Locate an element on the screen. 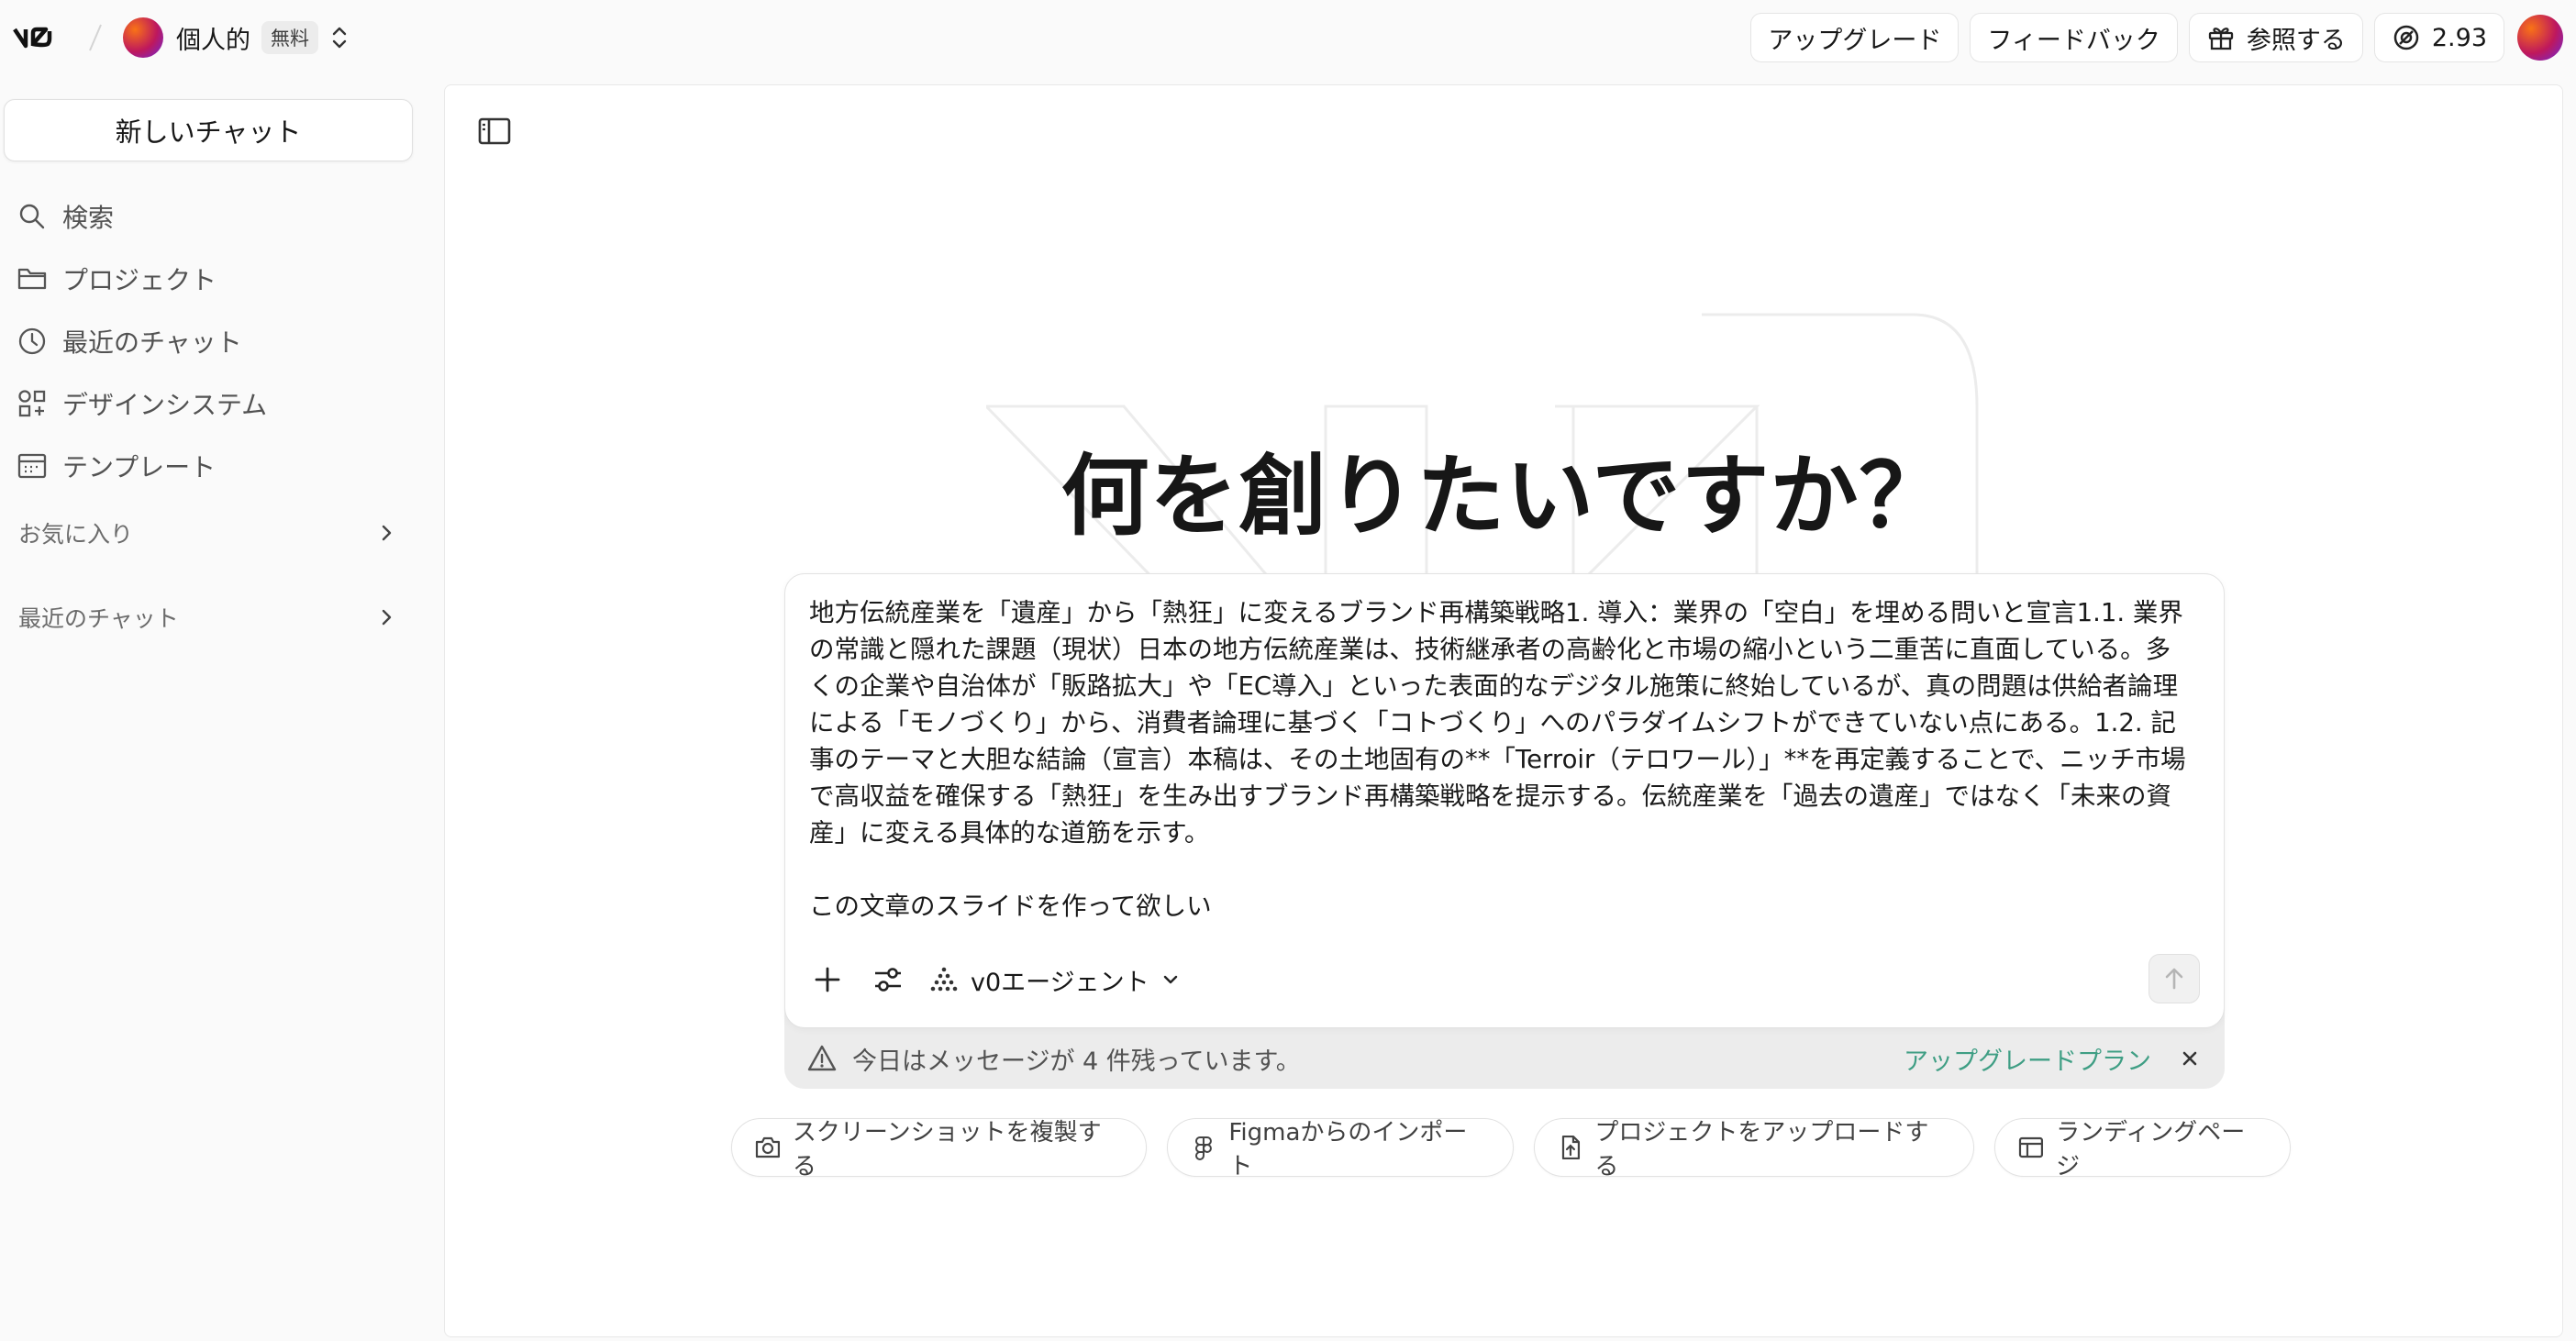 The height and width of the screenshot is (1341, 2576). chevron-down-icon is located at coordinates (1170, 980).